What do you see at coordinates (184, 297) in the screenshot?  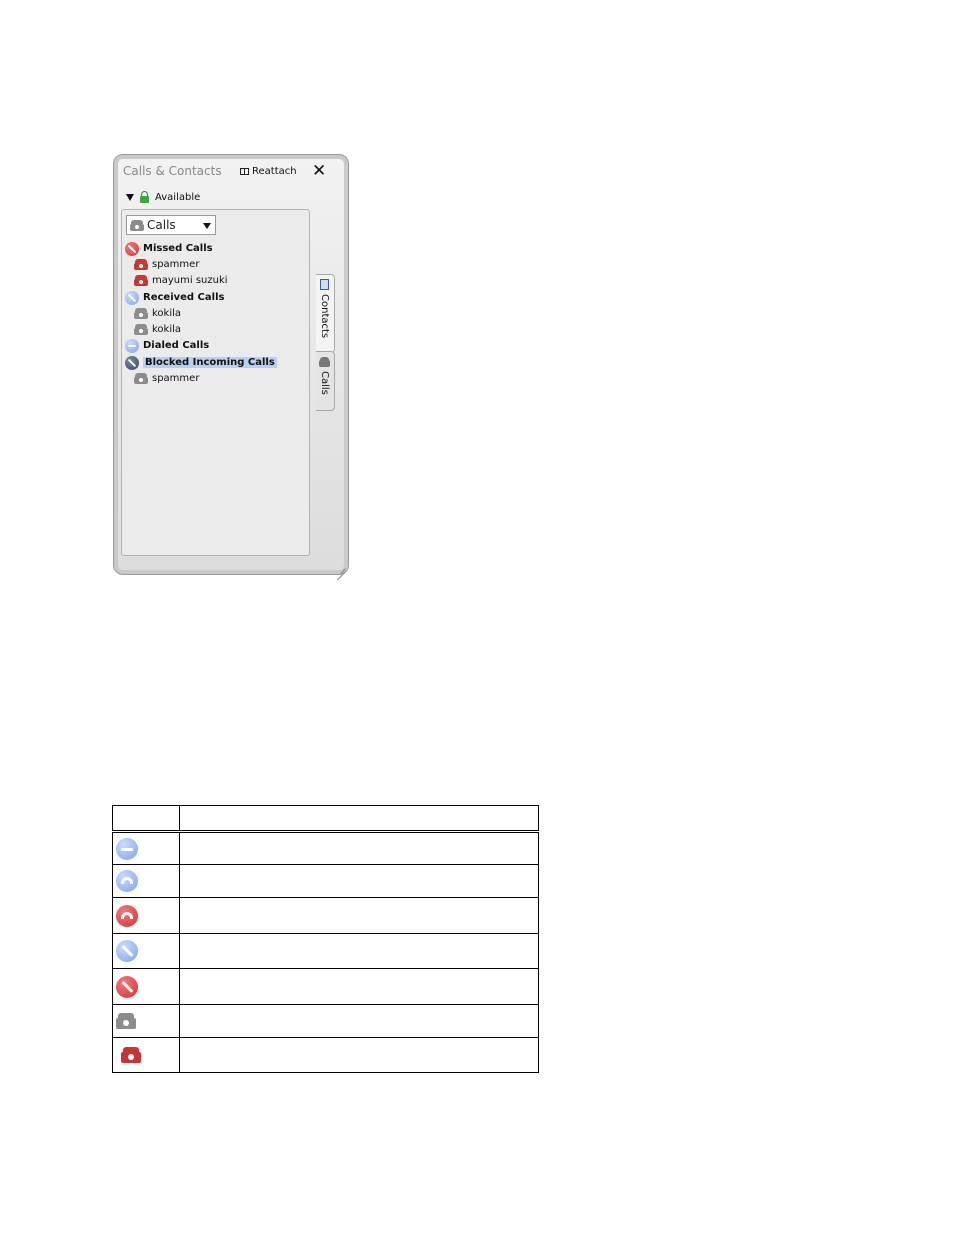 I see `group-label: Received Calls` at bounding box center [184, 297].